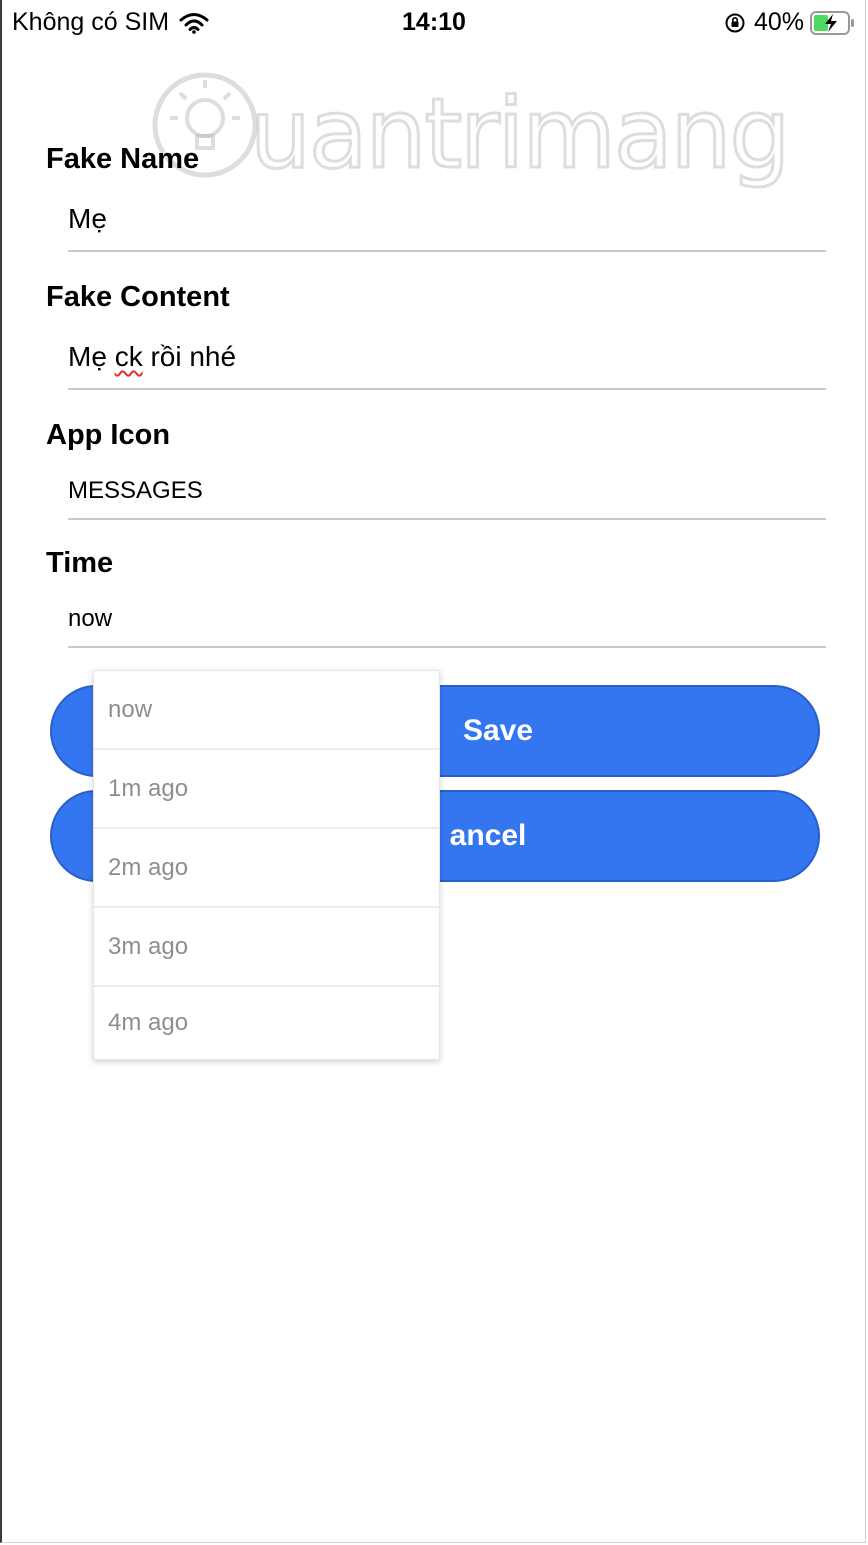 This screenshot has height=1545, width=868. Describe the element at coordinates (266, 1023) in the screenshot. I see `time-option: 4m ago` at that location.